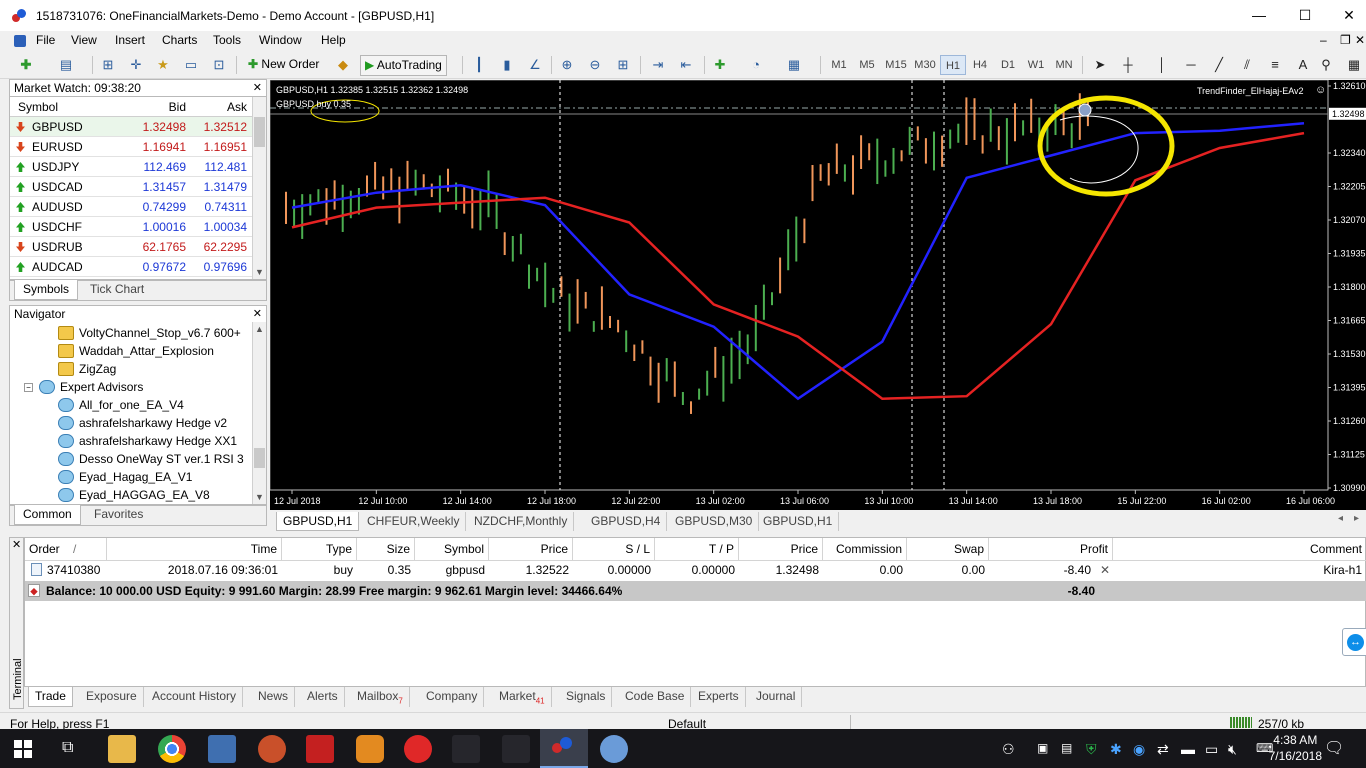 This screenshot has height=768, width=1366. What do you see at coordinates (1104, 570) in the screenshot?
I see `close-order-icon: ✕` at bounding box center [1104, 570].